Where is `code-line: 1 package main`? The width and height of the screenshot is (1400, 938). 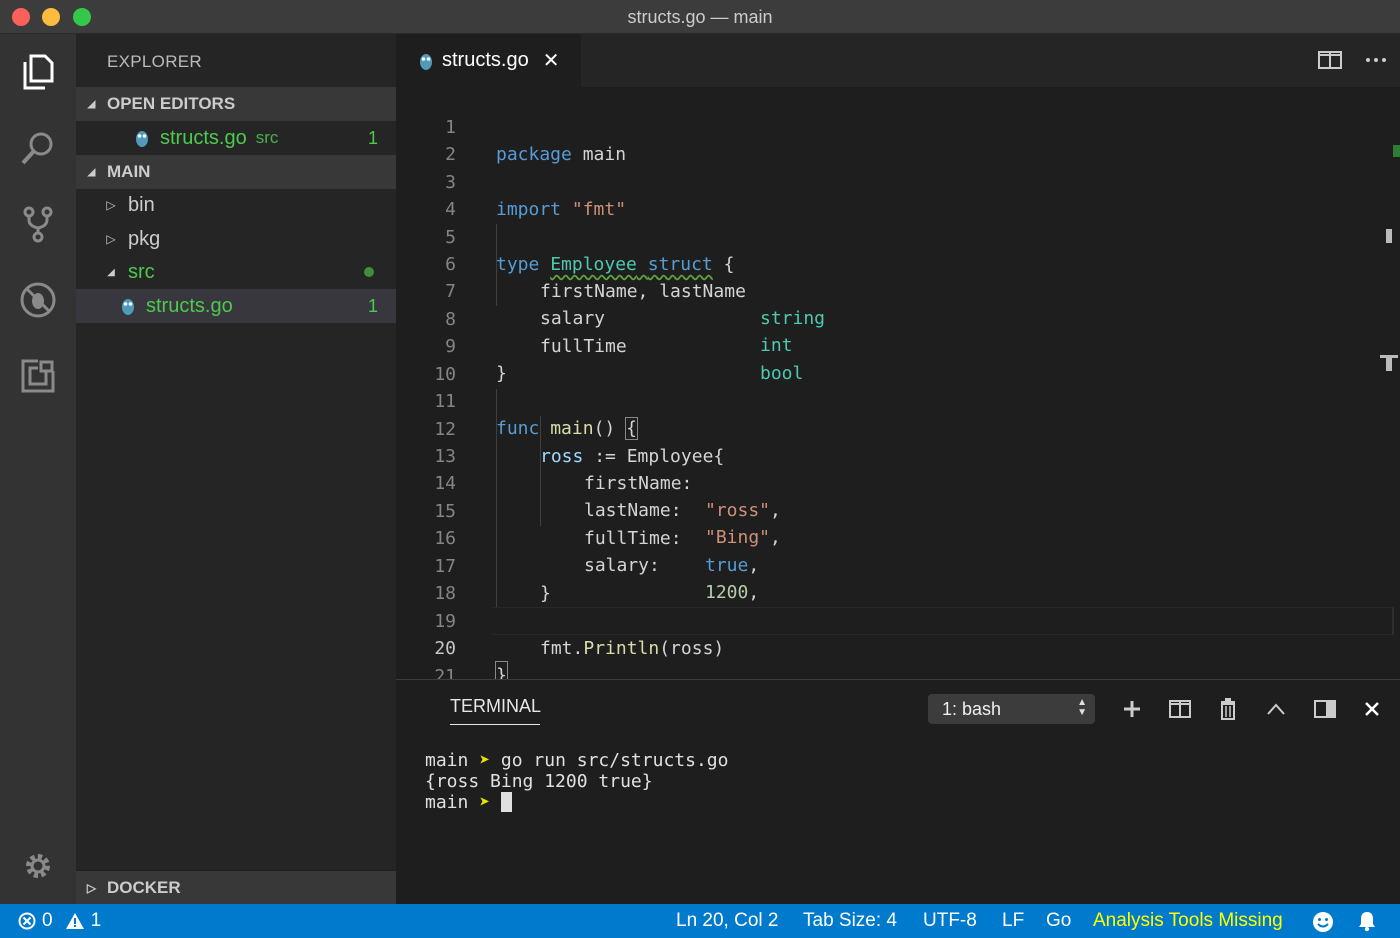 code-line: 1 package main is located at coordinates (896, 100).